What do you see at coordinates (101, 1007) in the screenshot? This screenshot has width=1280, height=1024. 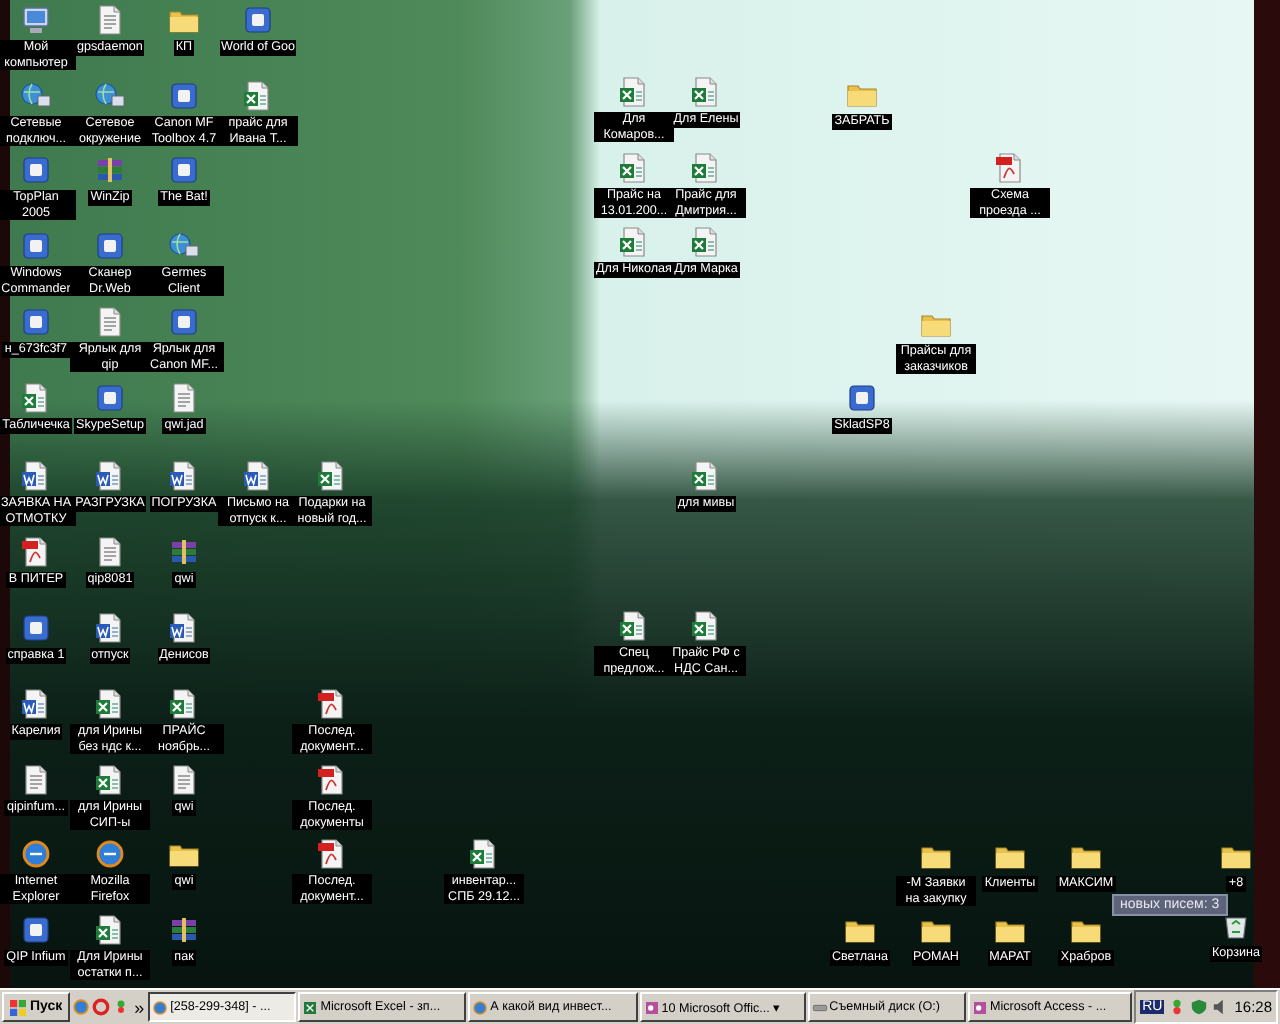 I see `lifebuoy-icon` at bounding box center [101, 1007].